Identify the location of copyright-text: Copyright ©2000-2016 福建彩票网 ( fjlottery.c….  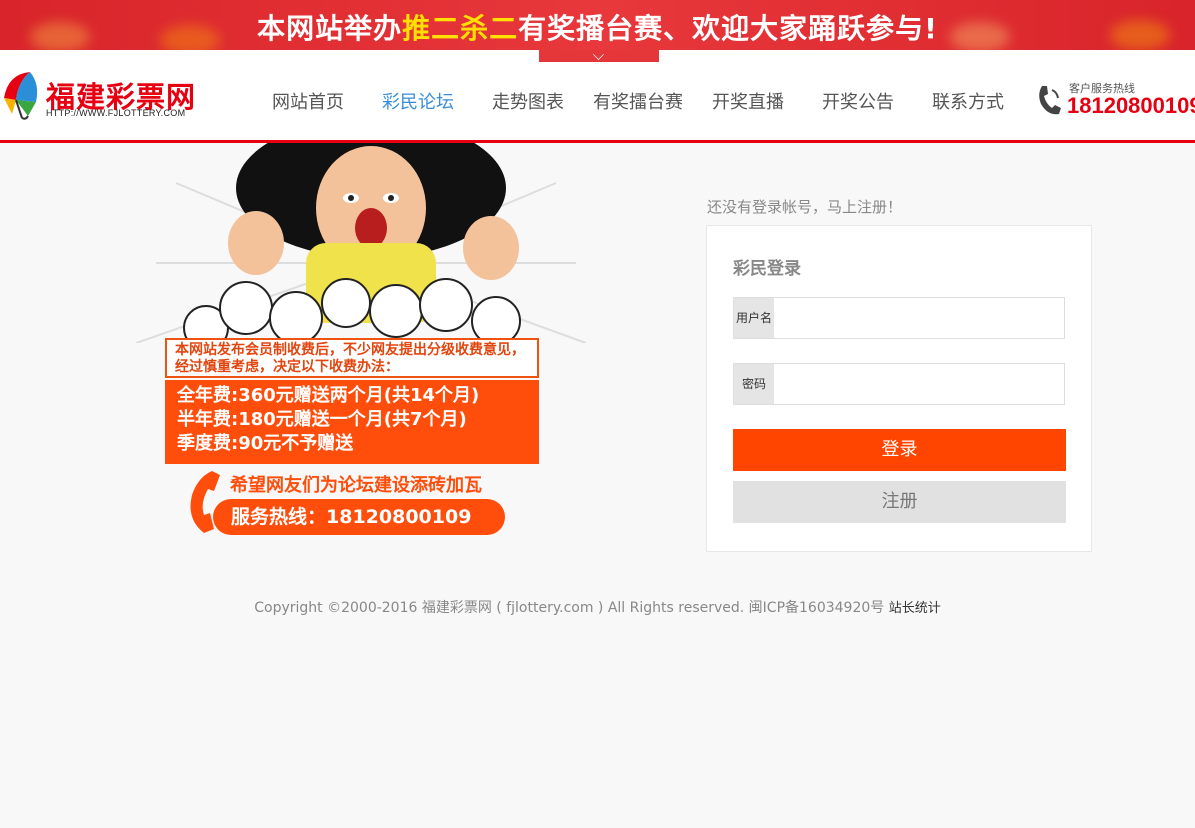
(569, 608).